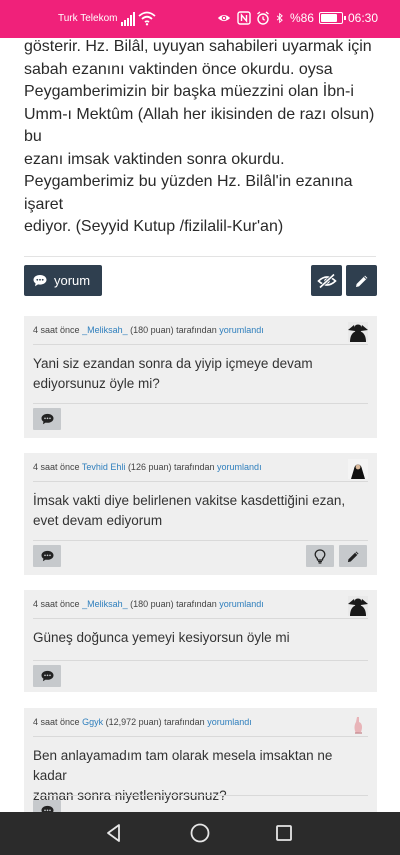 The width and height of the screenshot is (400, 855). I want to click on comment-button-label: yorum, so click(72, 280).